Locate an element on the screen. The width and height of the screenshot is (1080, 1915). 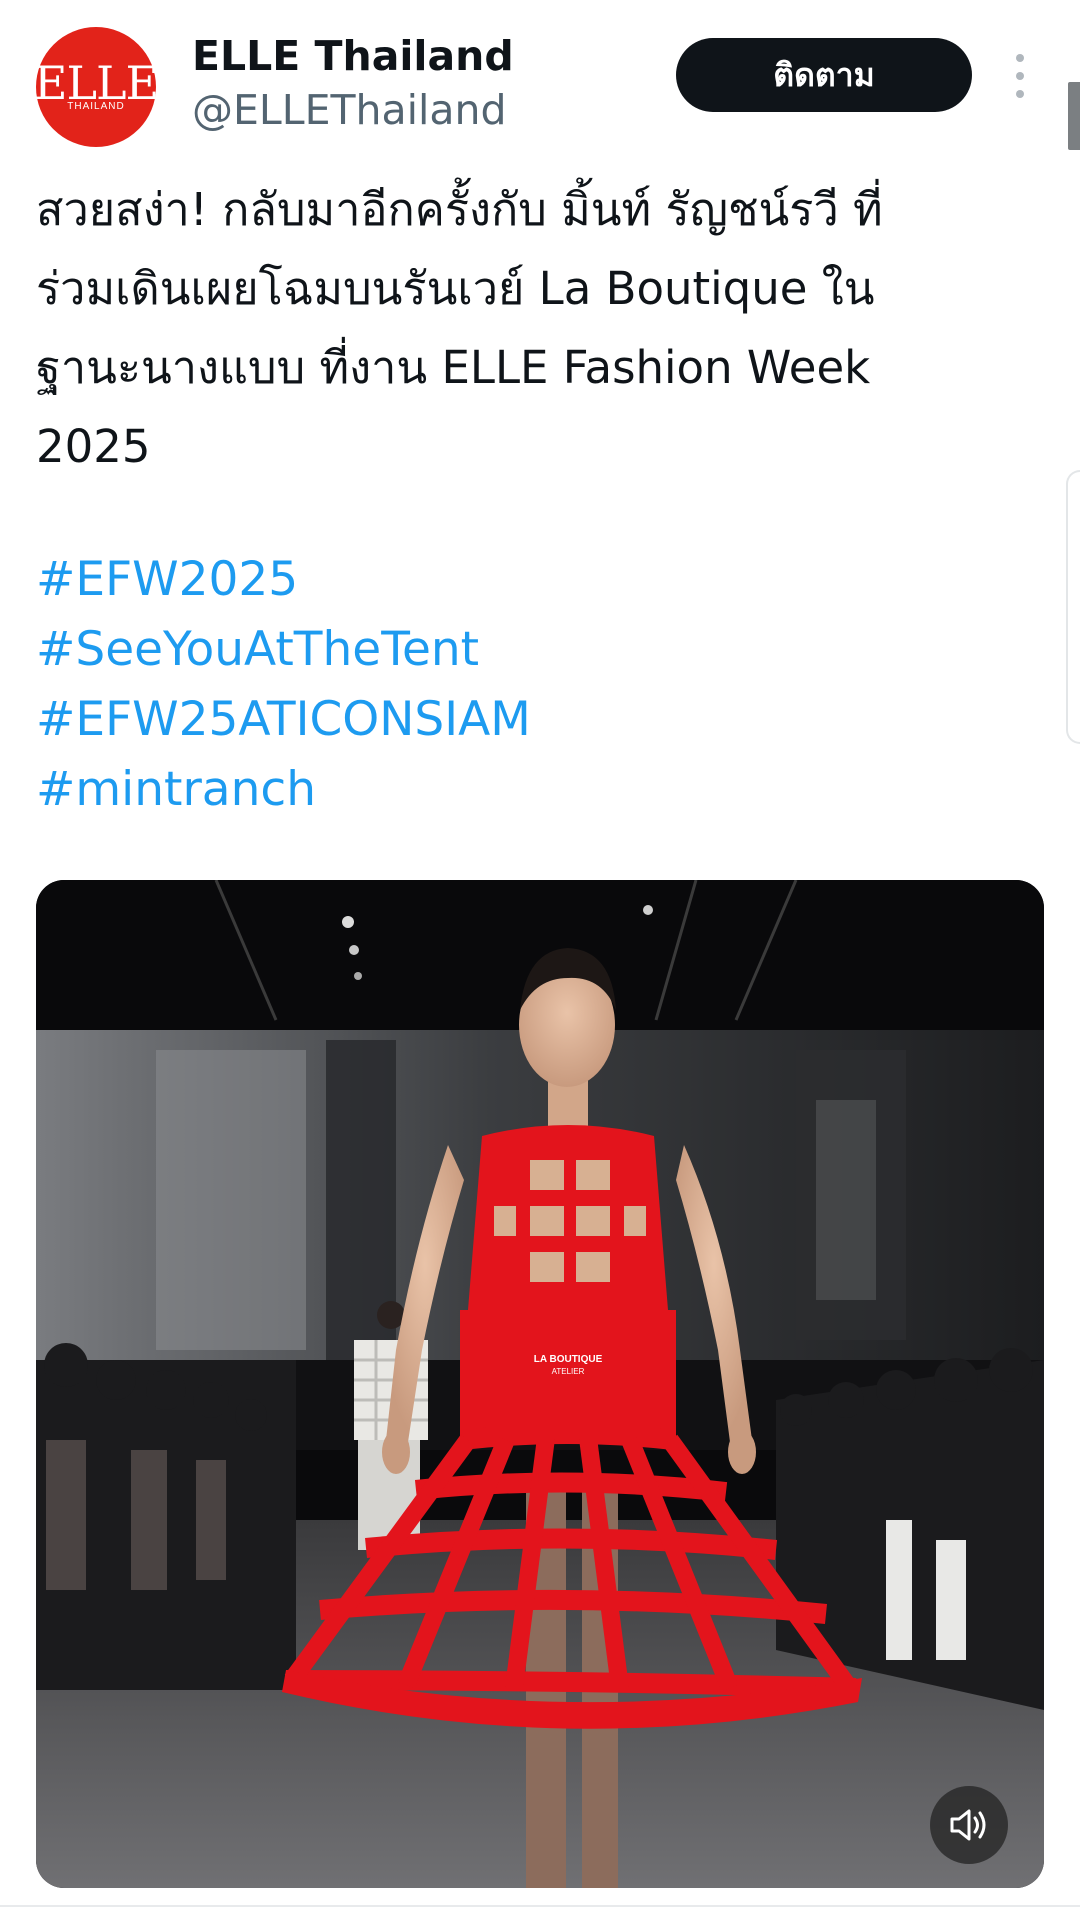
account-avatar: ELLE THAILAND is located at coordinates (96, 87).